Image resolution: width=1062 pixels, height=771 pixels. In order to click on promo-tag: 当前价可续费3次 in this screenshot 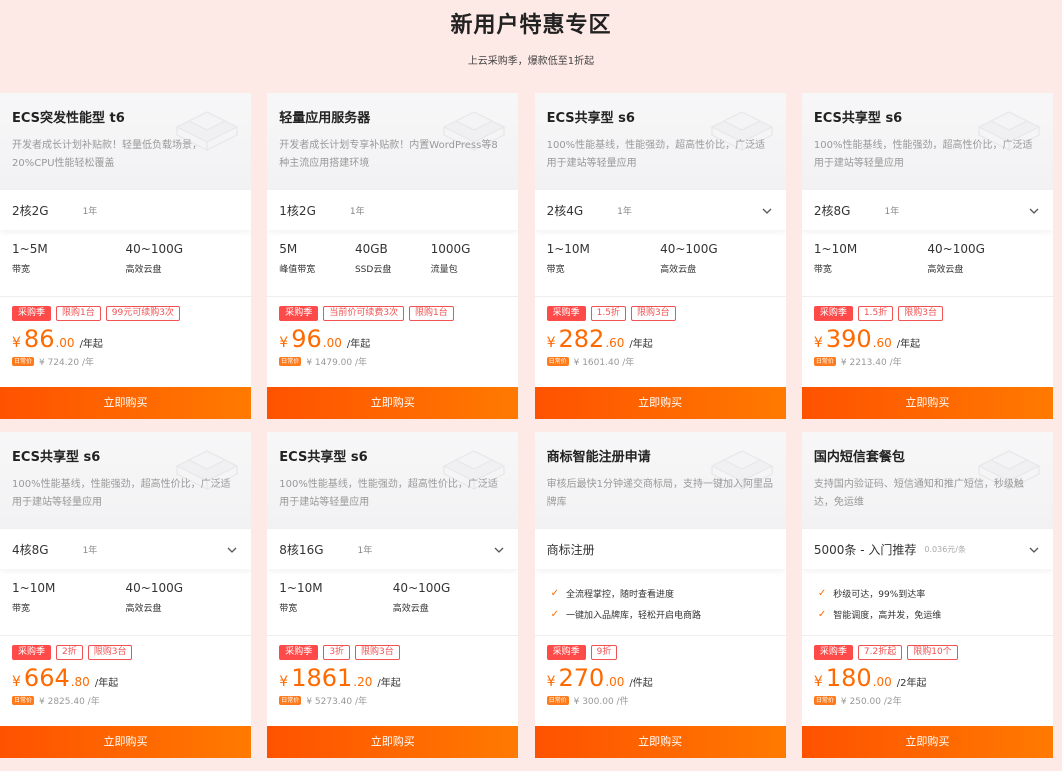, I will do `click(364, 313)`.